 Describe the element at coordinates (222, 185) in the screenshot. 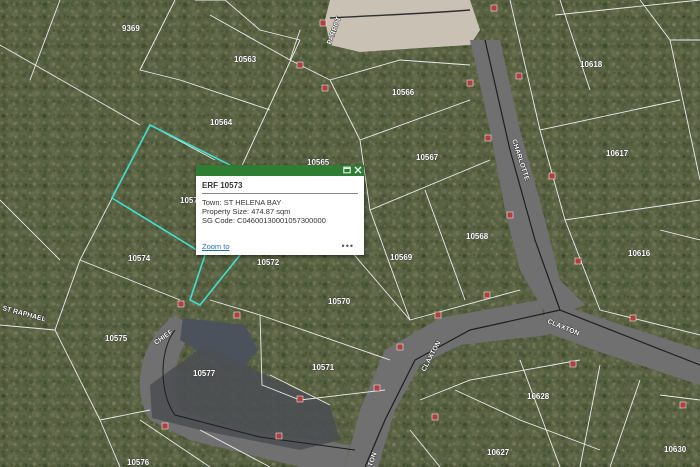

I see `popup-title: ERF 10573` at that location.